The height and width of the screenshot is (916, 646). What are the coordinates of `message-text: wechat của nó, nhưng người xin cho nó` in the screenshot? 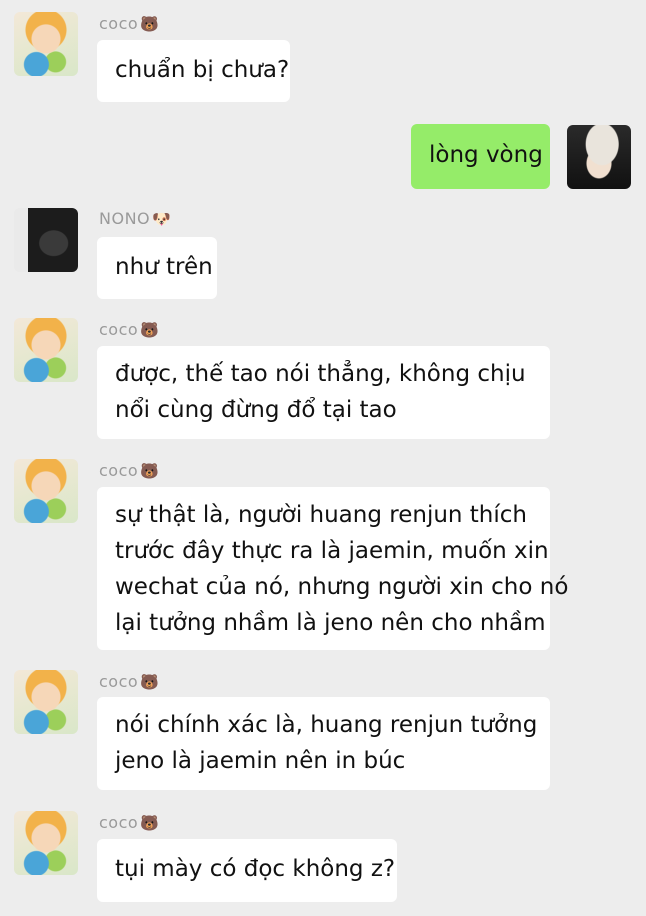 It's located at (342, 587).